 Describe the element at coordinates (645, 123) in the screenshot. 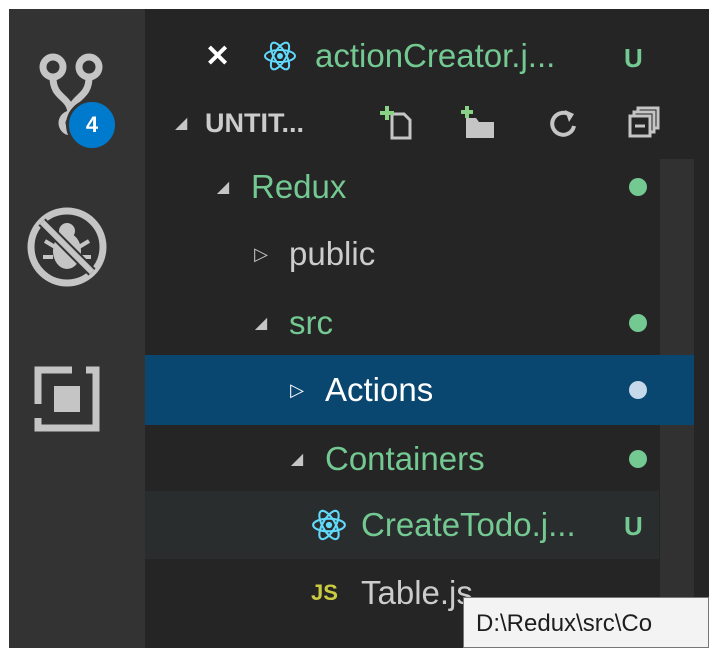

I see `collapse-all-icon` at that location.